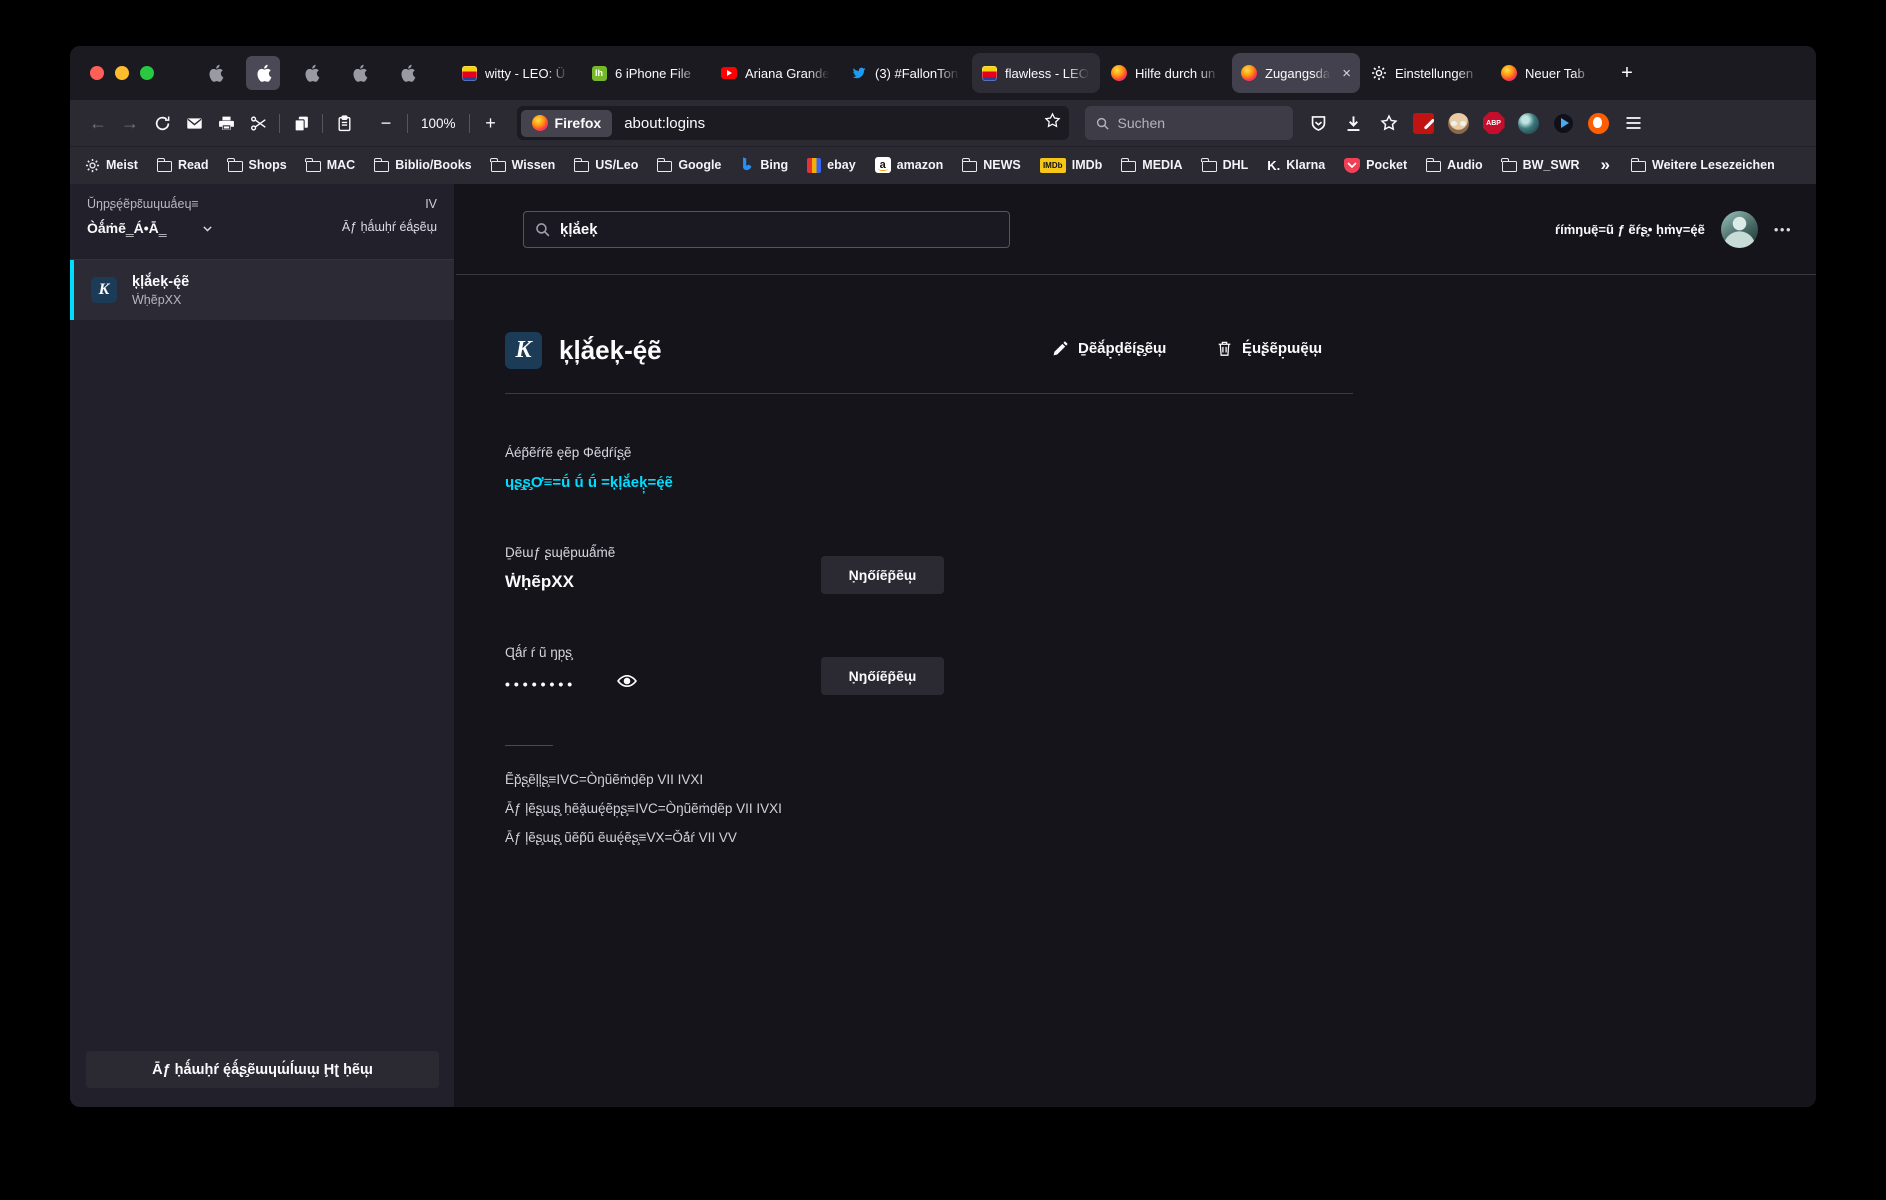 The image size is (1886, 1200). Describe the element at coordinates (207, 228) in the screenshot. I see `chevron-down-icon` at that location.